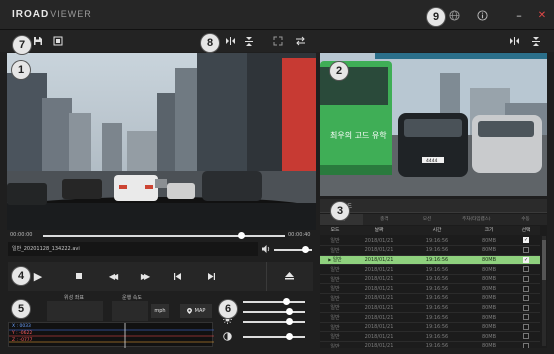  What do you see at coordinates (519, 15) in the screenshot?
I see `minimize-button: –` at bounding box center [519, 15].